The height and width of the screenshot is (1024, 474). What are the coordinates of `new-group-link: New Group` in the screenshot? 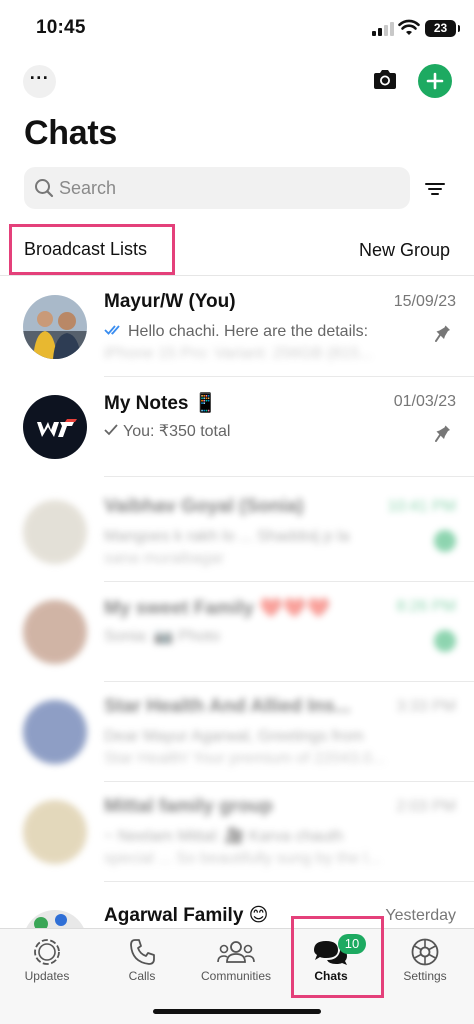 It's located at (404, 250).